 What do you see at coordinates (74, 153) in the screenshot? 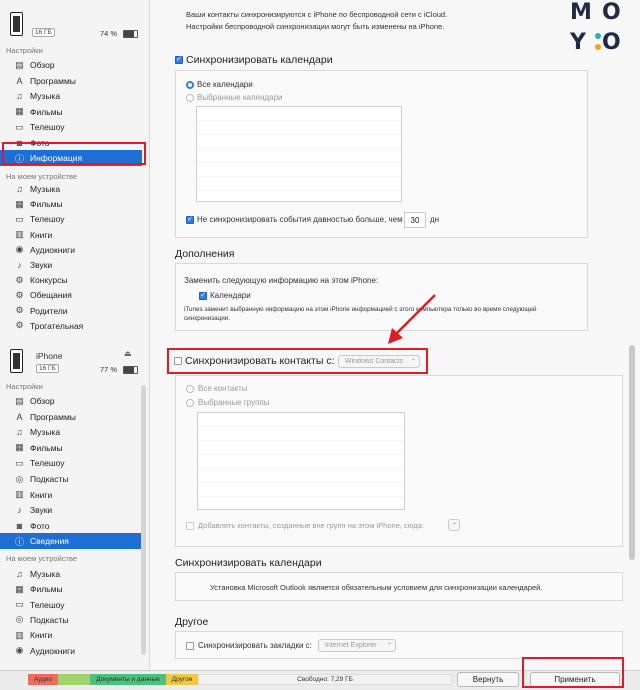
I see `annotation-highlight-info` at bounding box center [74, 153].